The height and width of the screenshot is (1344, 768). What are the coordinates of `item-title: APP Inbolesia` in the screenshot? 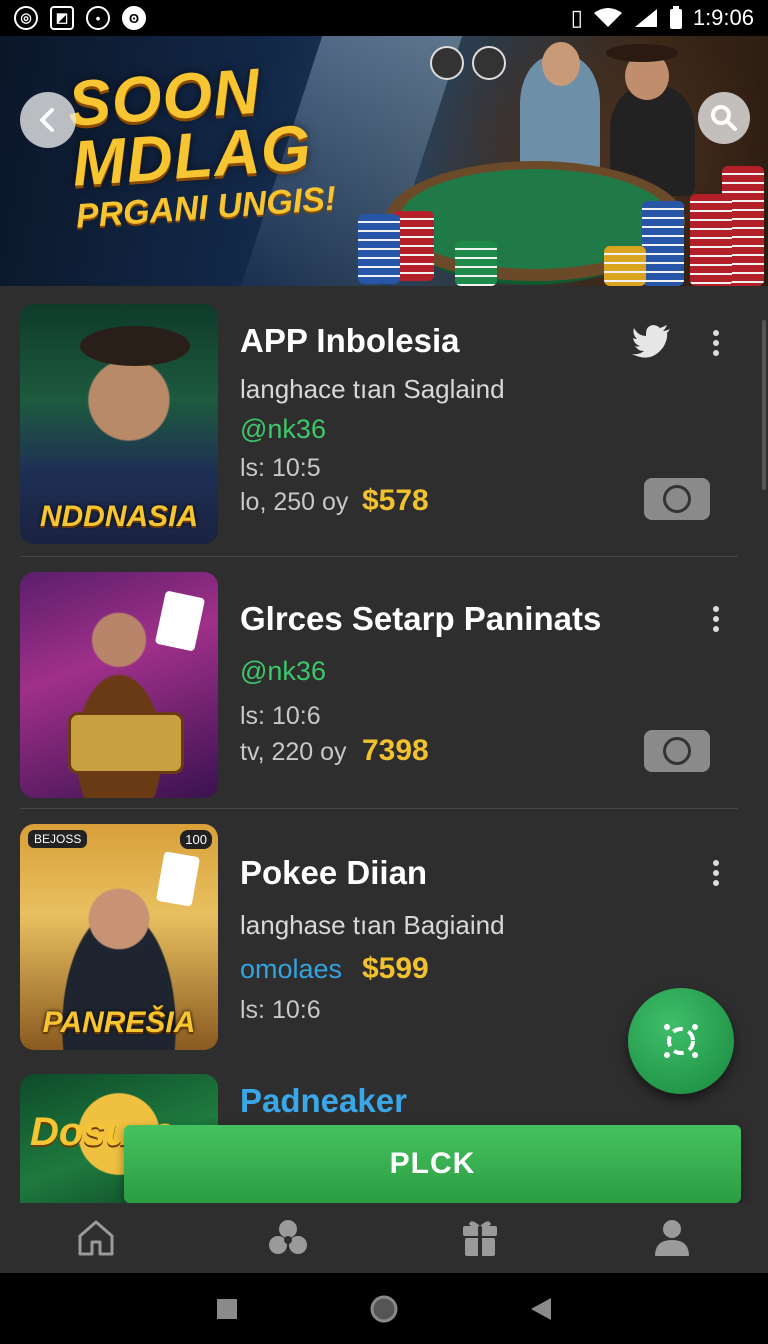 It's located at (350, 340).